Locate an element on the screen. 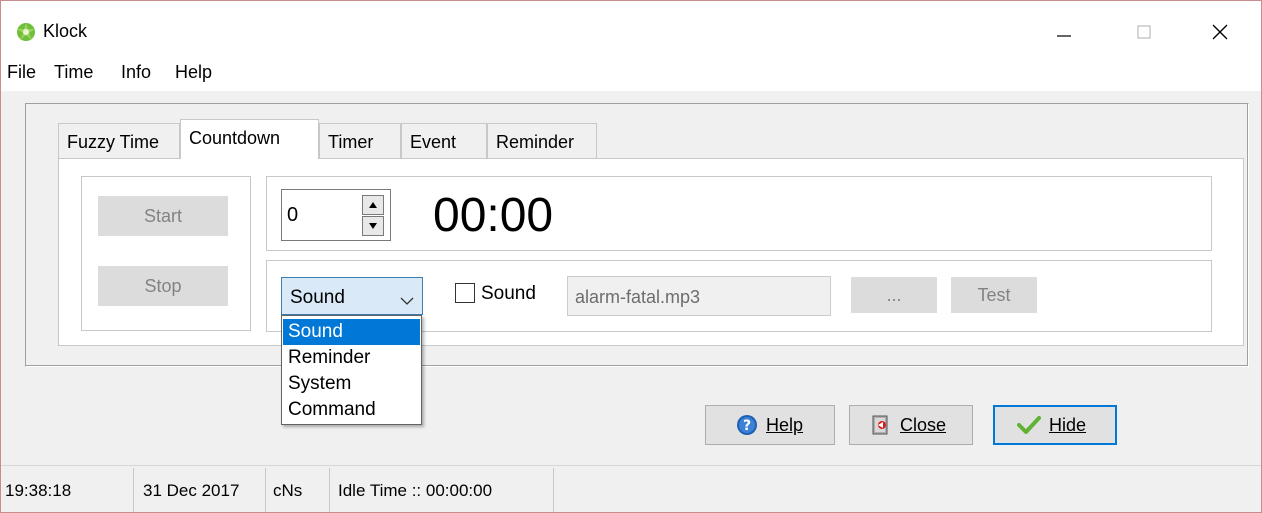 This screenshot has height=513, width=1262. option-command: Command is located at coordinates (351, 410).